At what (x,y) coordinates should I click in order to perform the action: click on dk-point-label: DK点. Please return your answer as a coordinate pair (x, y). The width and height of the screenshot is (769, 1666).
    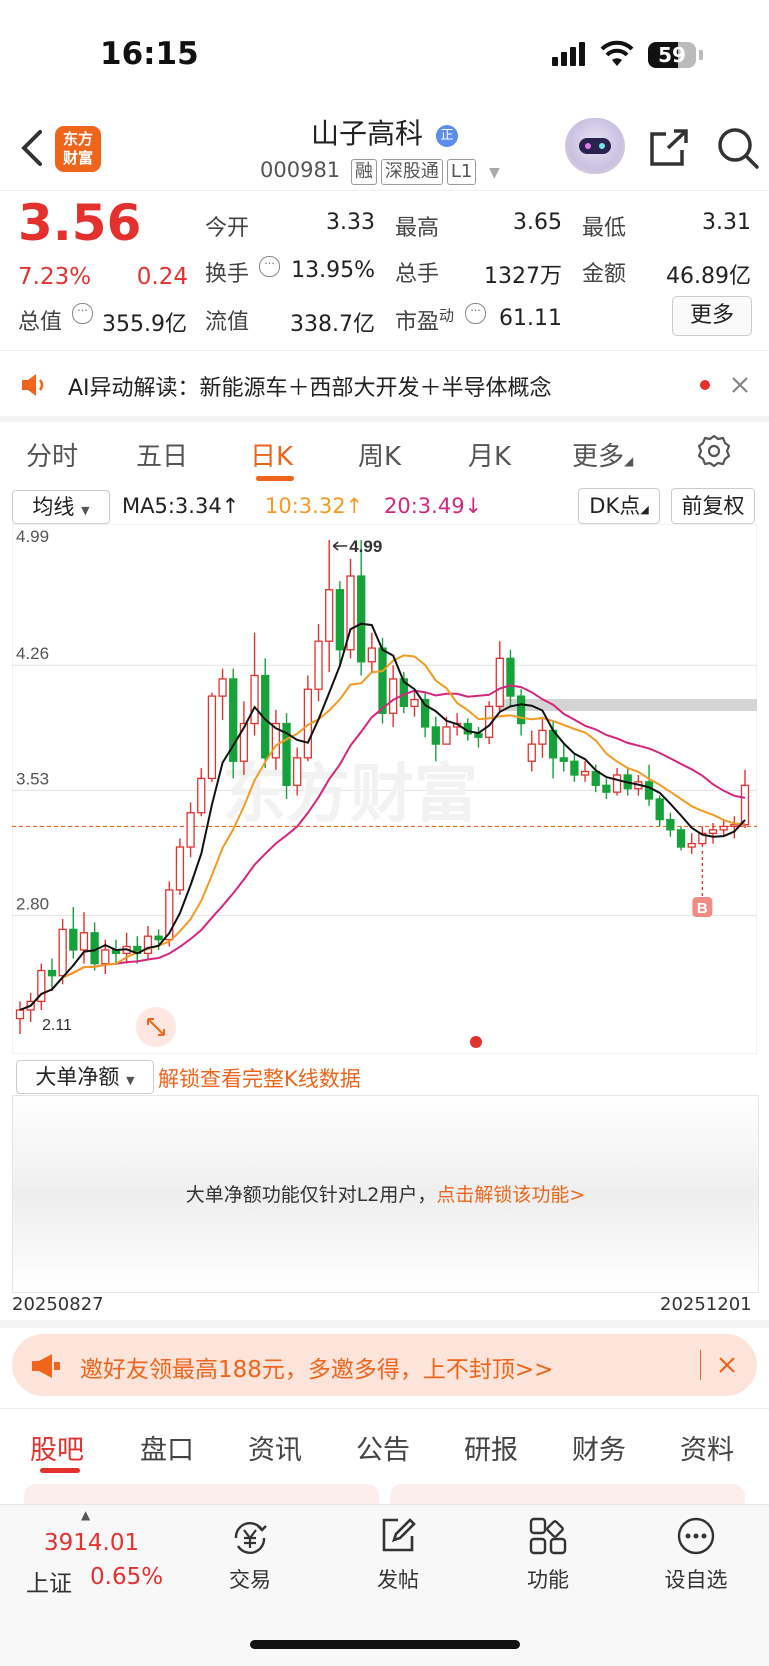
    Looking at the image, I should click on (615, 506).